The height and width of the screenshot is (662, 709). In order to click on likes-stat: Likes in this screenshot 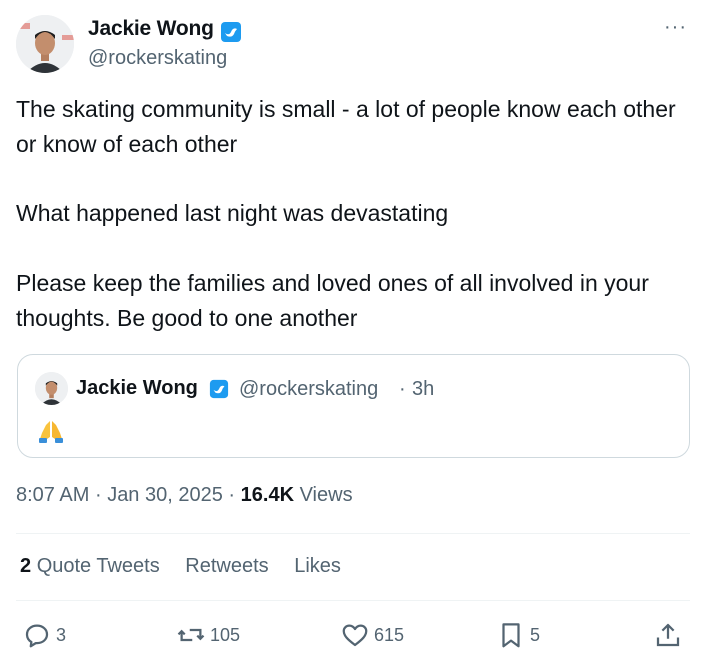, I will do `click(317, 566)`.